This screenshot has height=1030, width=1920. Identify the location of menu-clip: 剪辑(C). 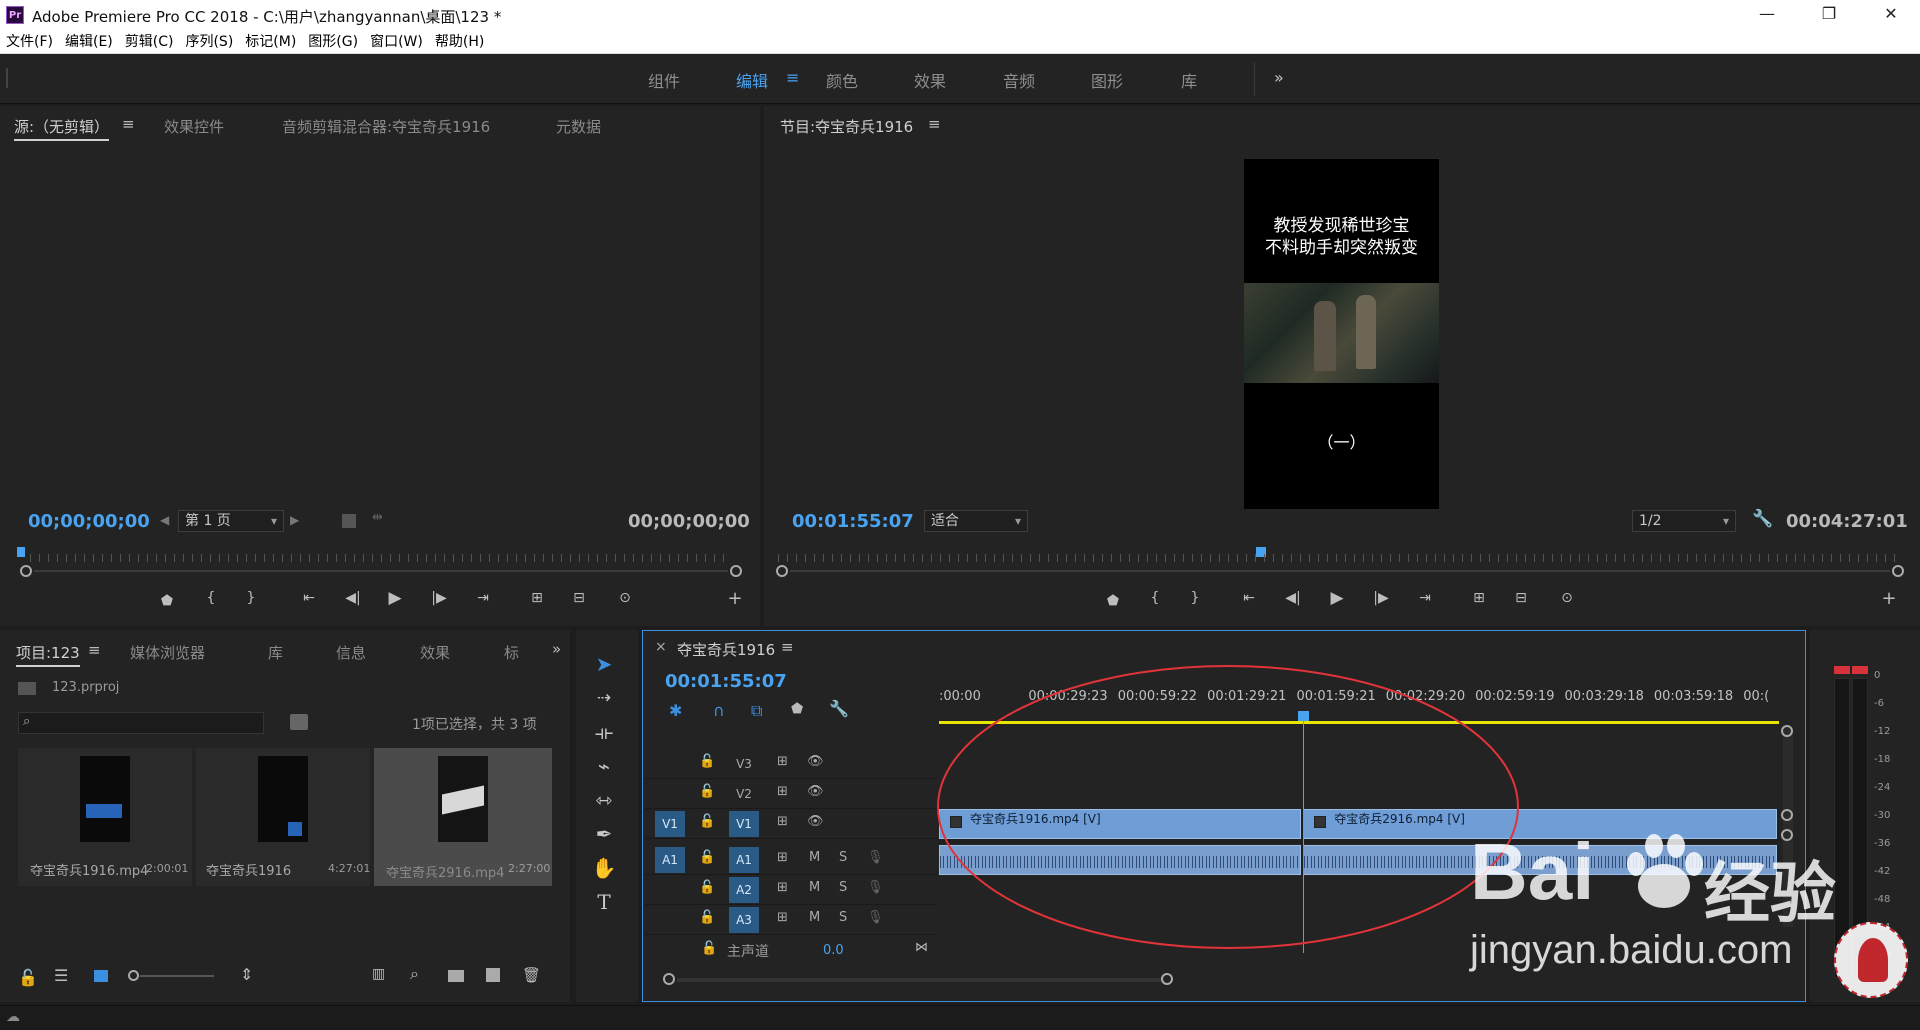
(149, 42).